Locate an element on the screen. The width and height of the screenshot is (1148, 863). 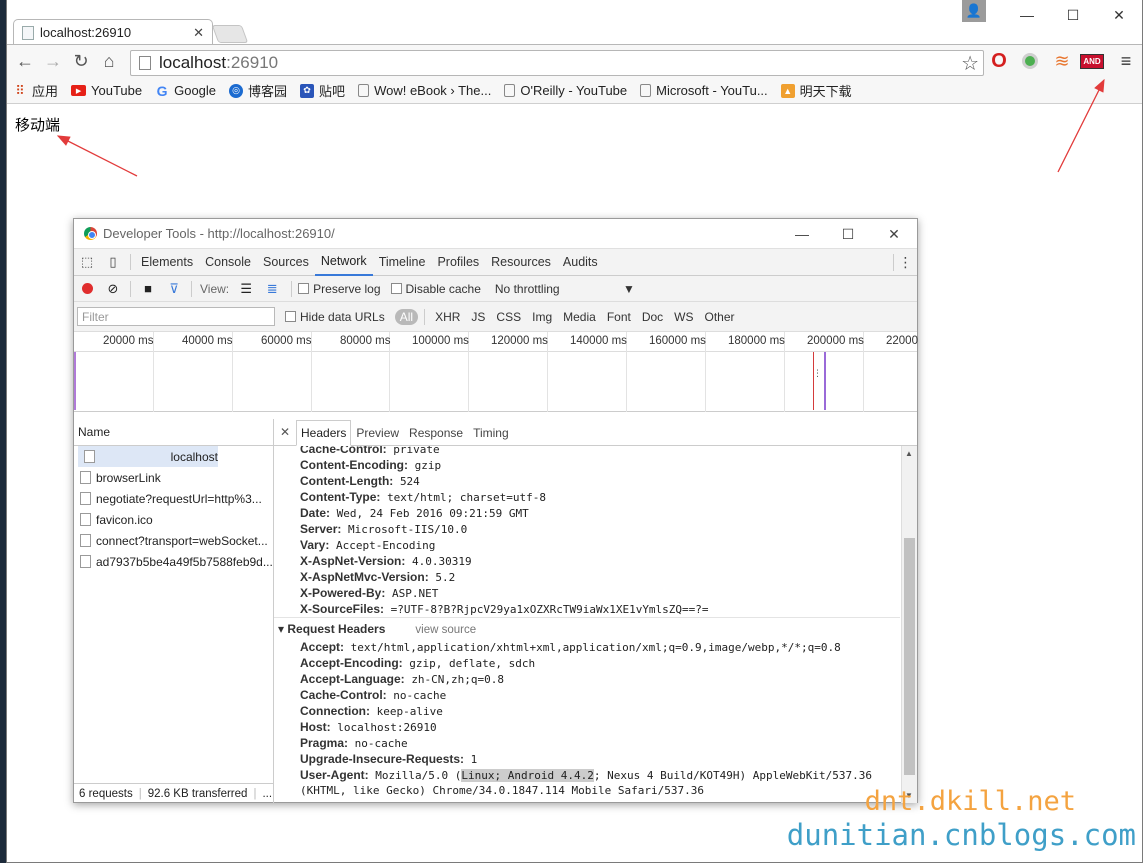
filter-css: CSS is located at coordinates (508, 317).